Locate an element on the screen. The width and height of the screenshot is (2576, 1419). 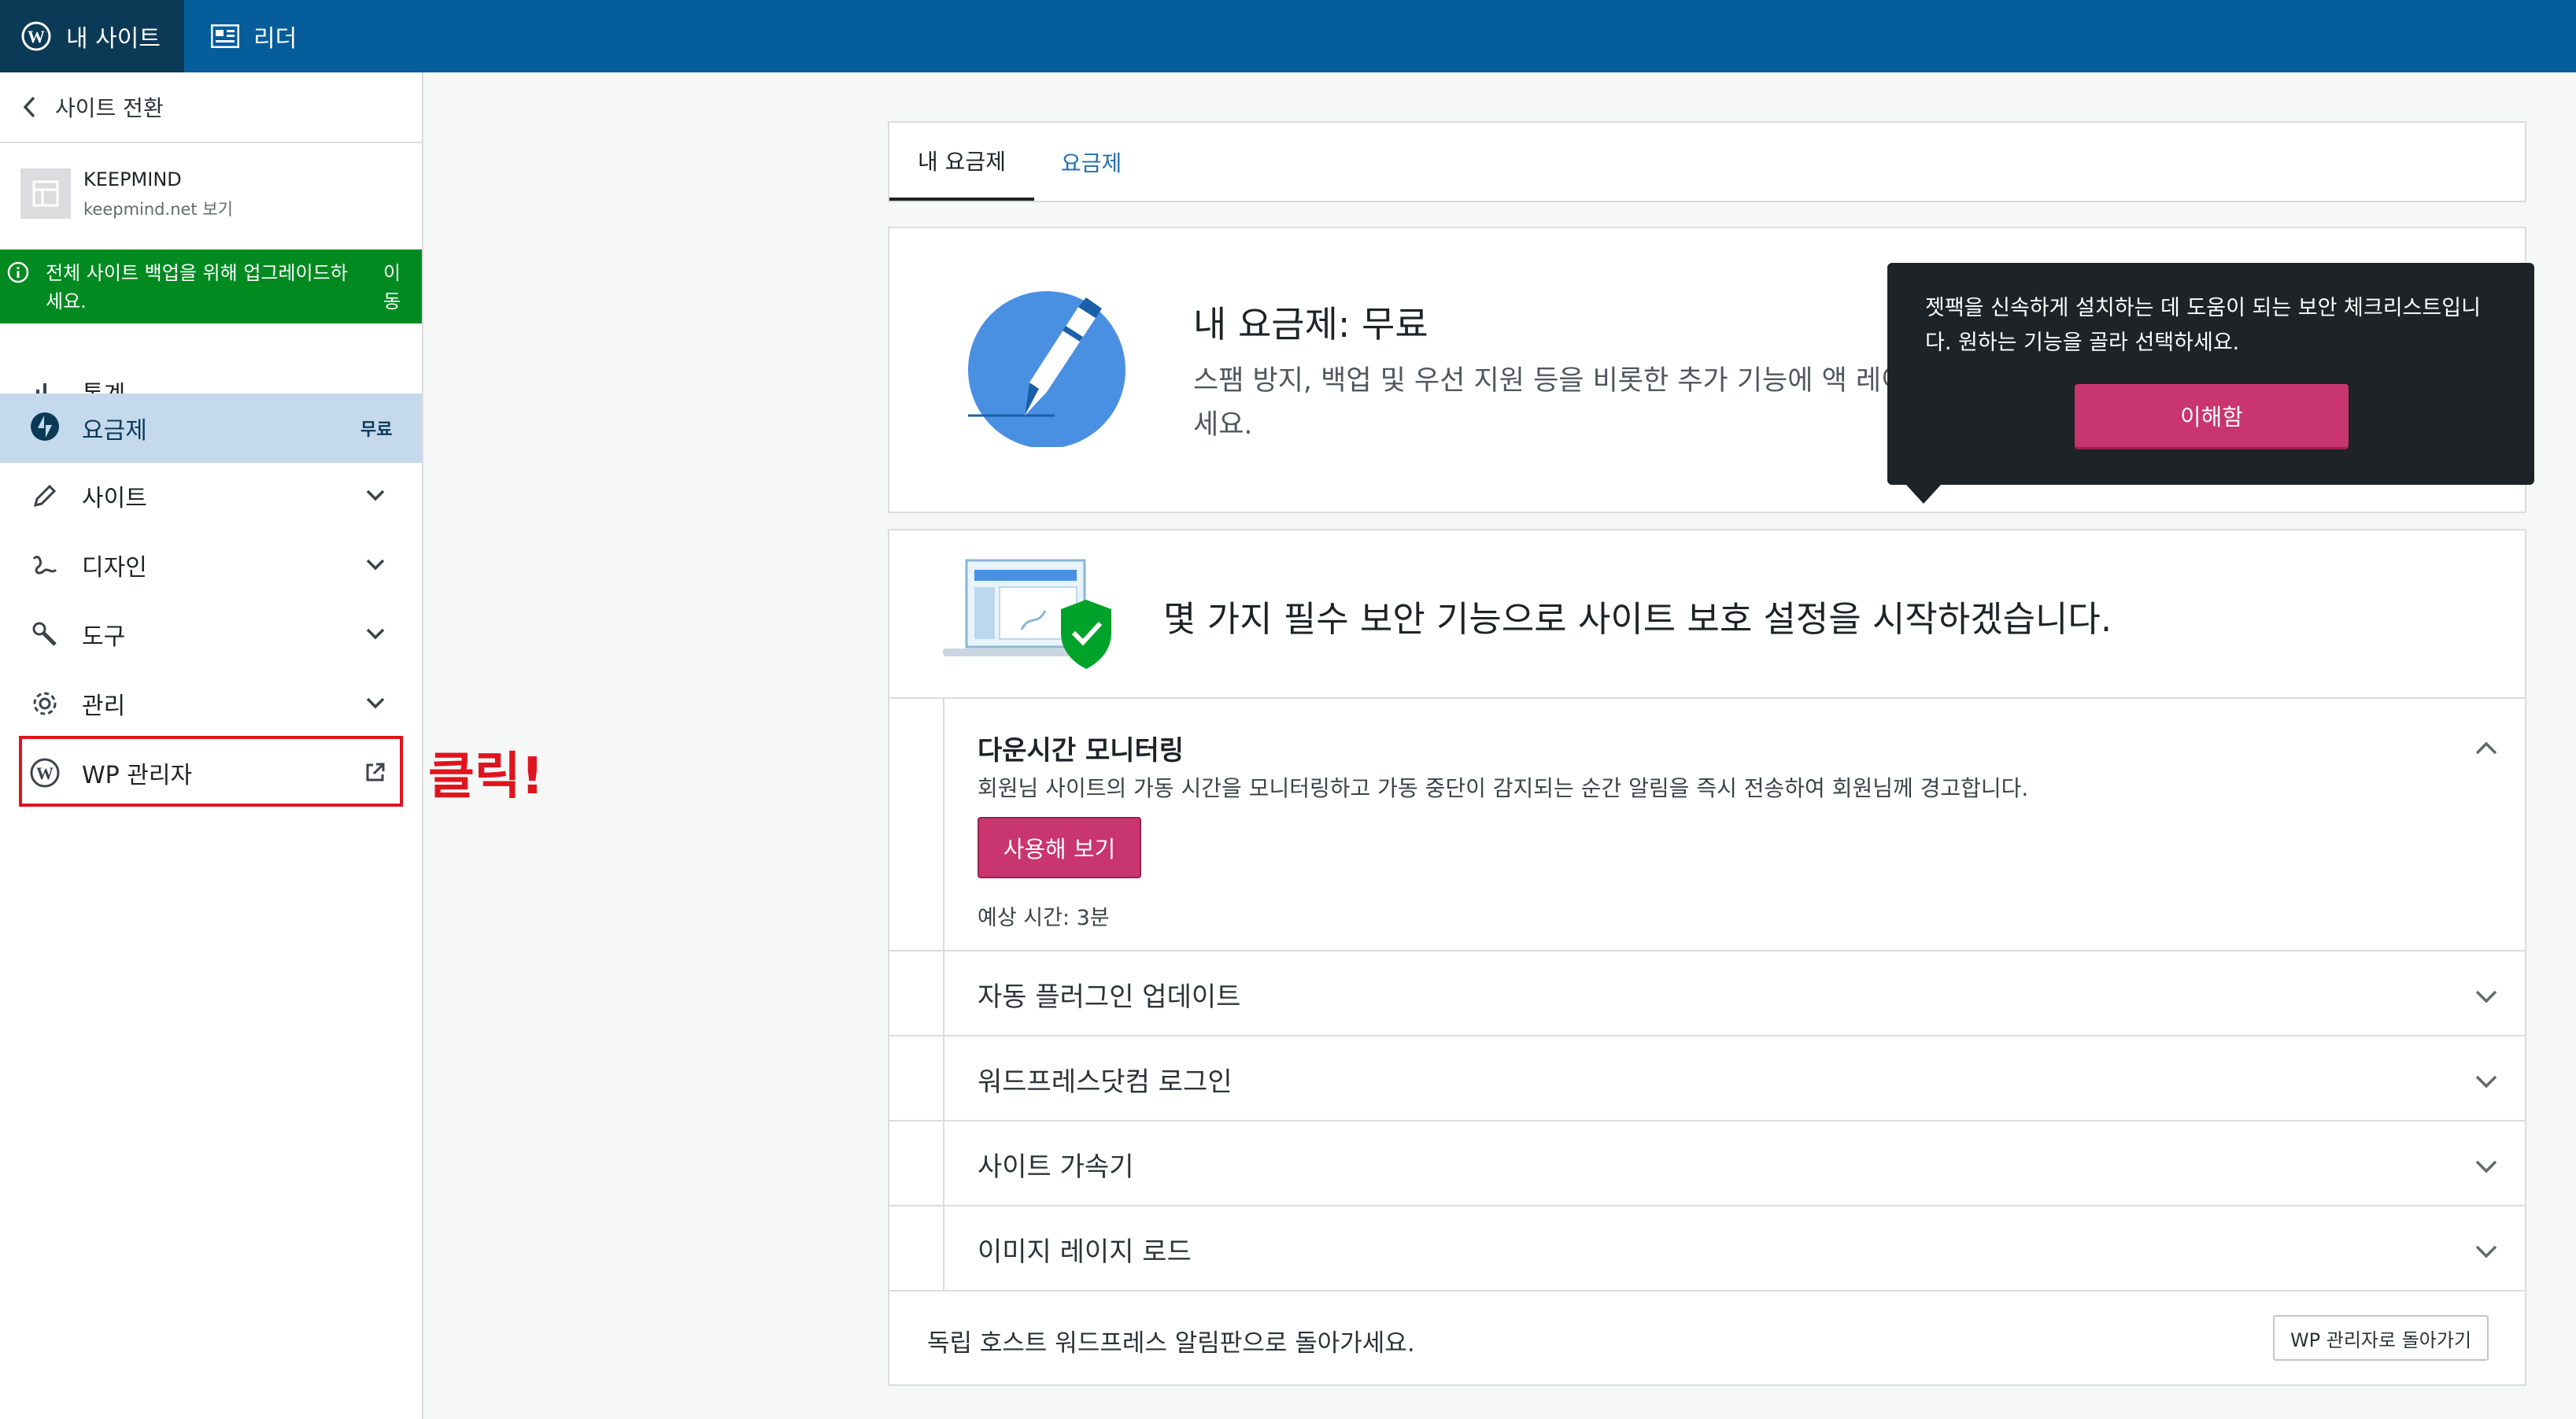
my-sites-button: W 내 사이트 is located at coordinates (92, 36).